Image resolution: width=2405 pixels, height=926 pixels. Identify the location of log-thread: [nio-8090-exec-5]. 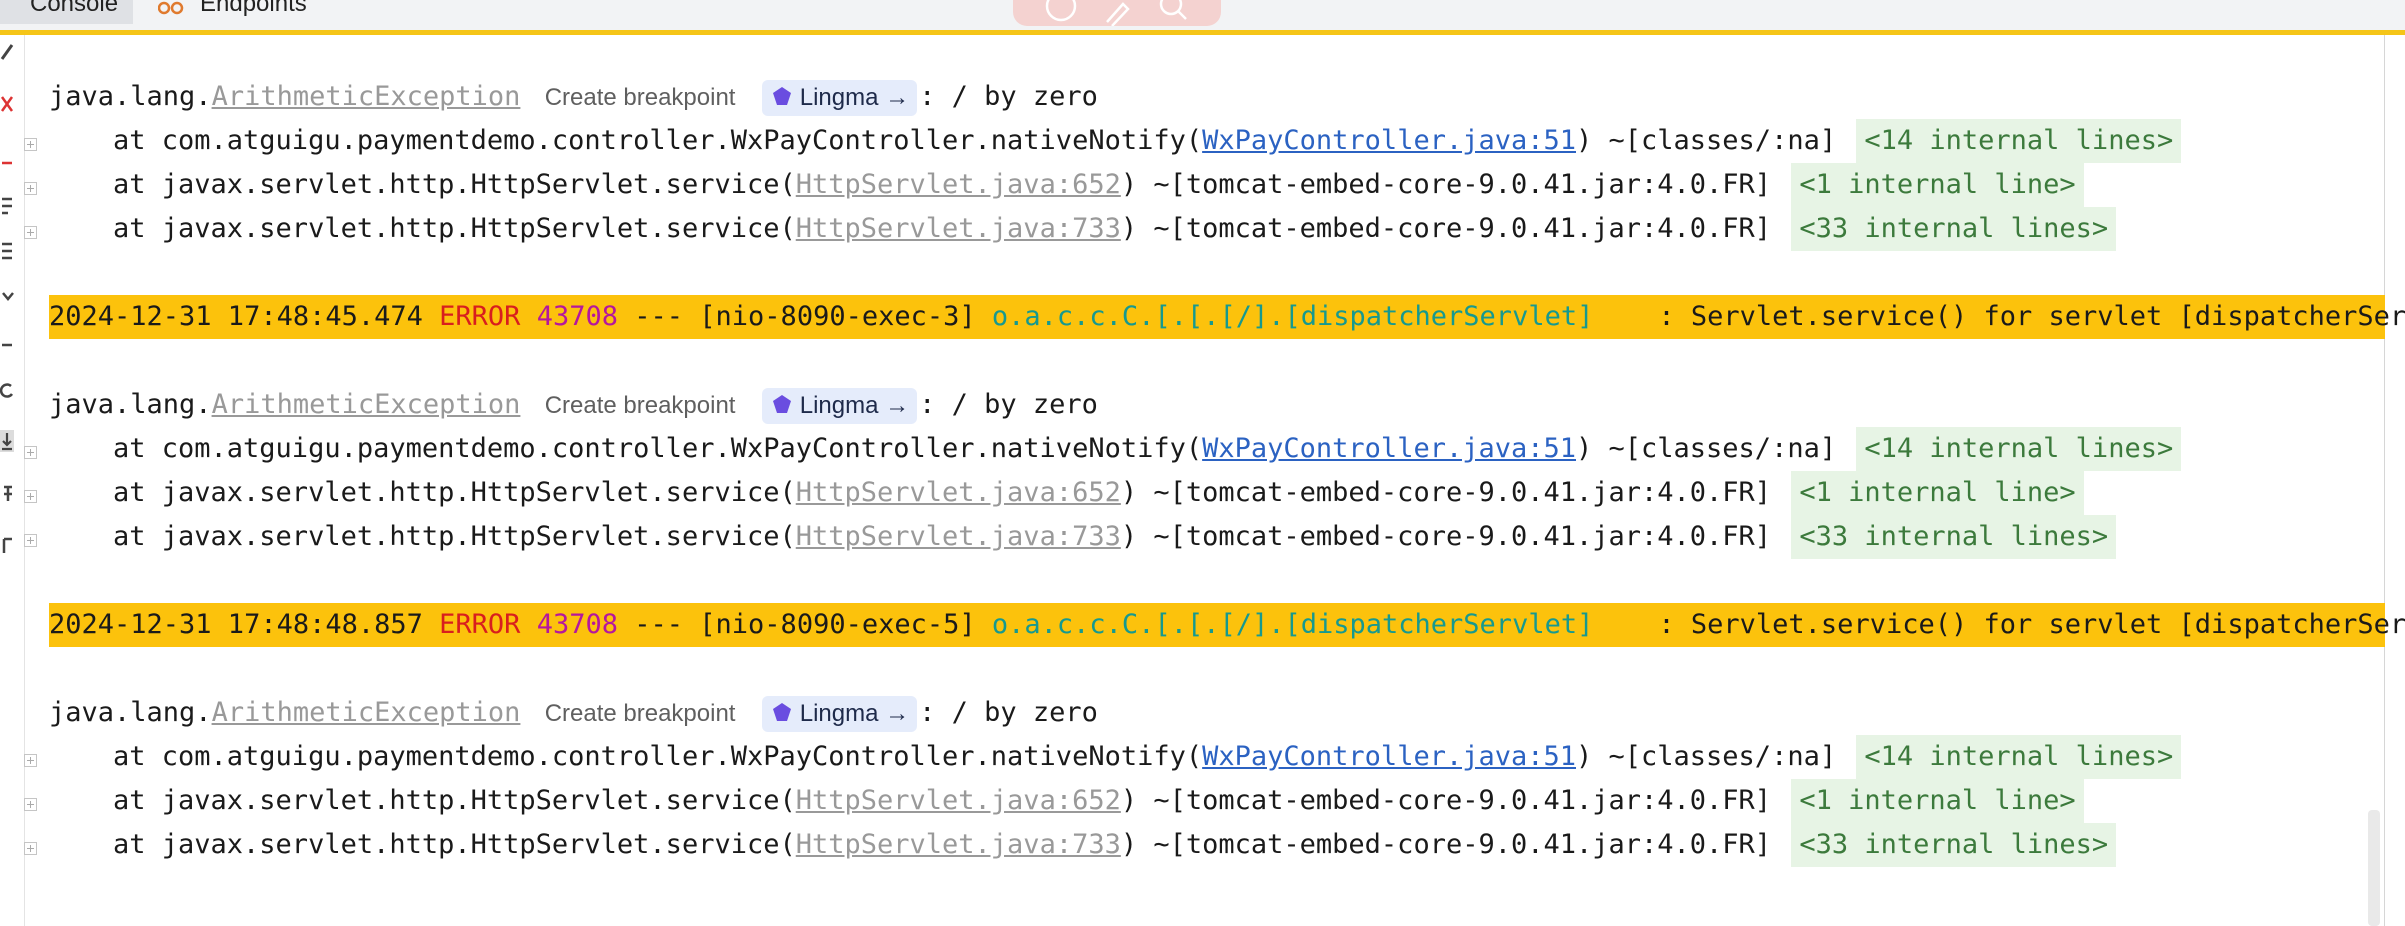
(837, 624).